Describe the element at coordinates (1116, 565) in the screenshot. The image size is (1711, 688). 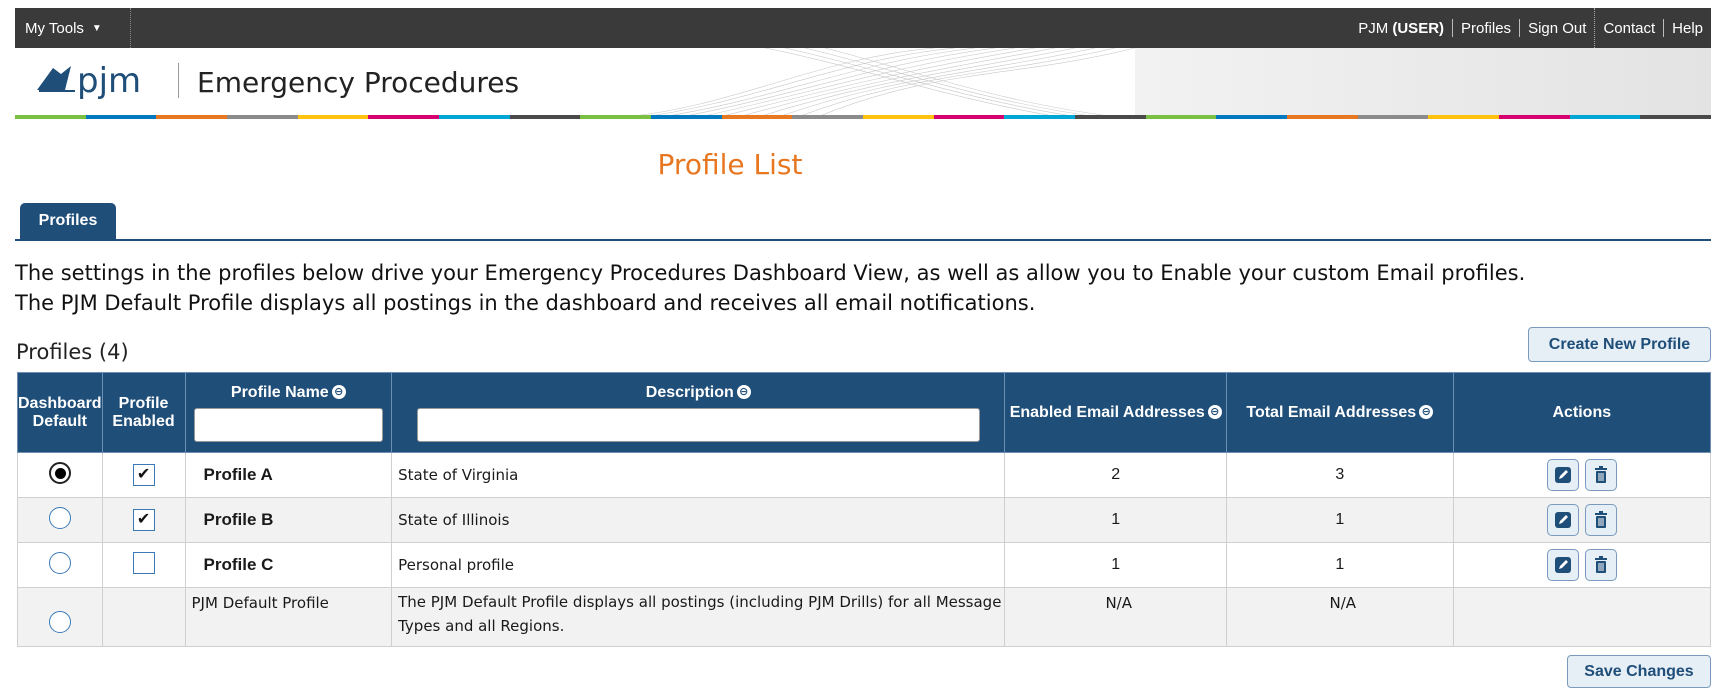
I see `enabled-email-cell: 1` at that location.